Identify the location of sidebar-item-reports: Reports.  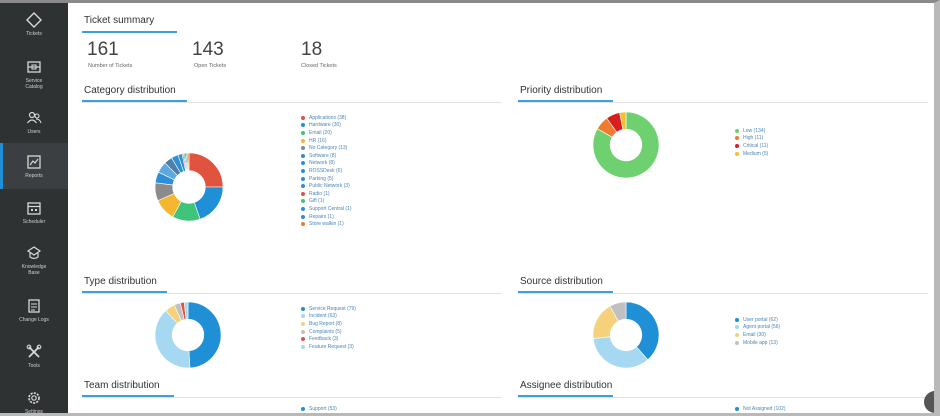
(34, 166).